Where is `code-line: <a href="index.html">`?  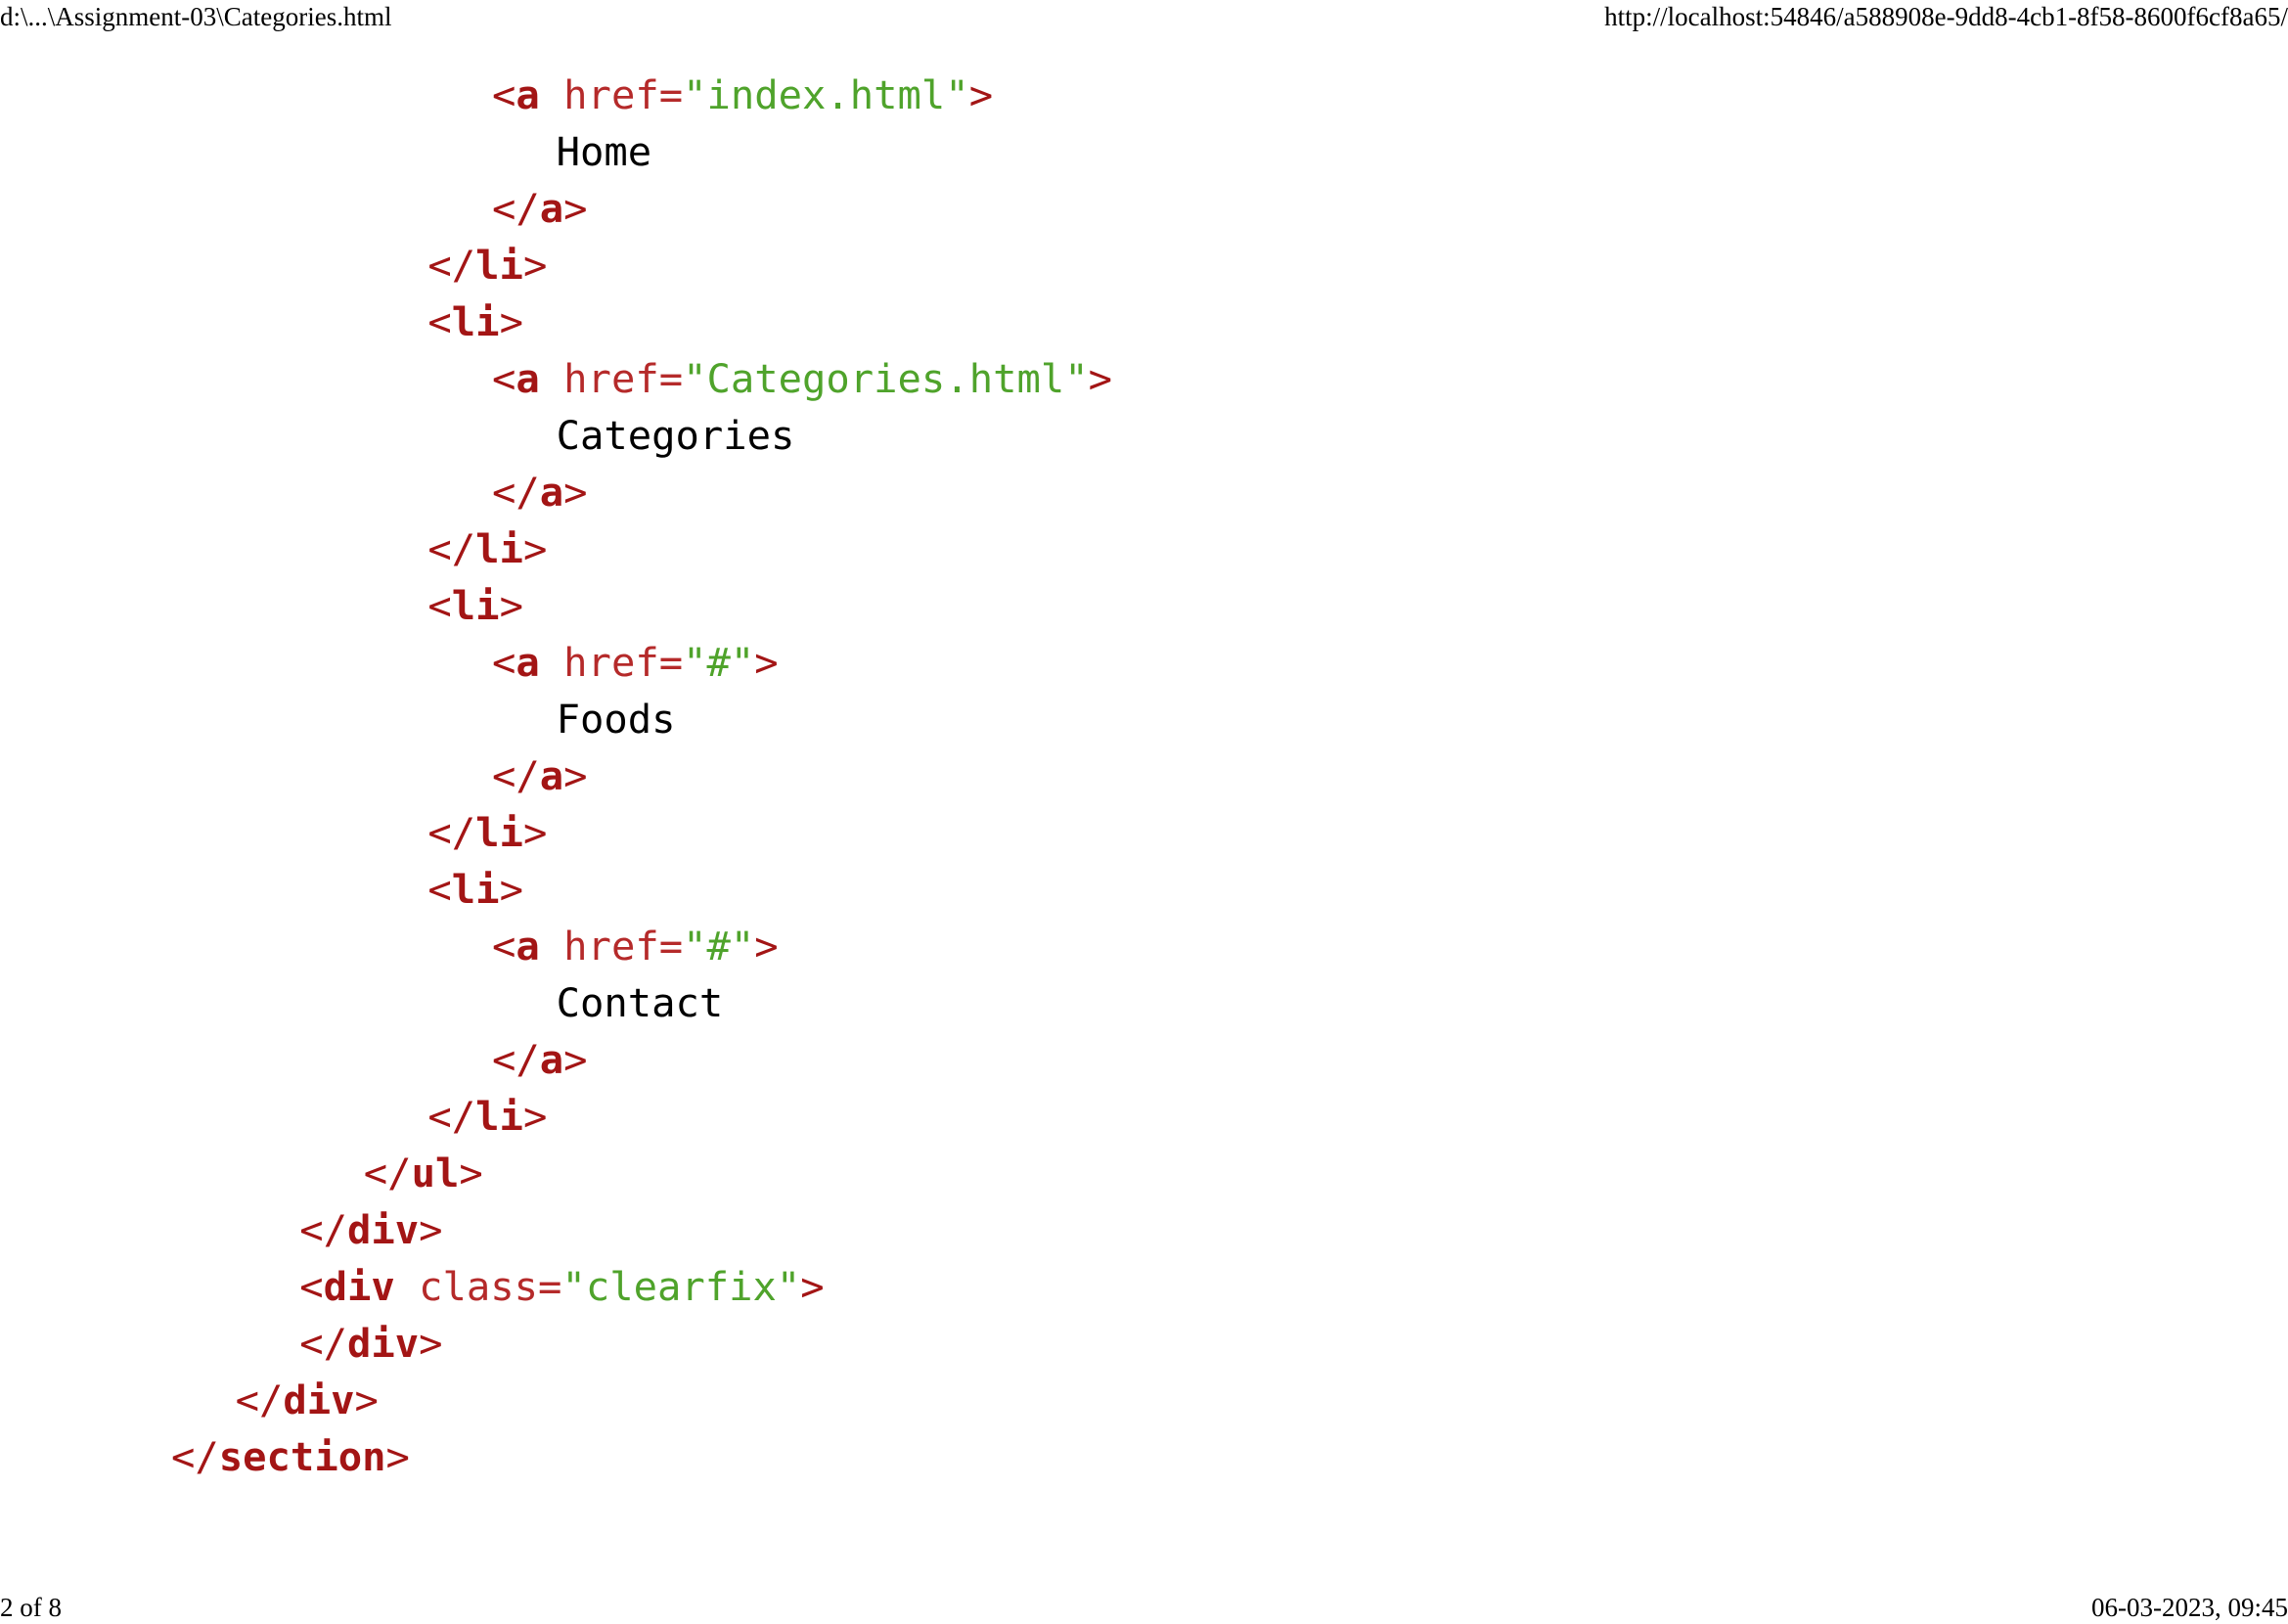
code-line: <a href="index.html"> is located at coordinates (556, 95).